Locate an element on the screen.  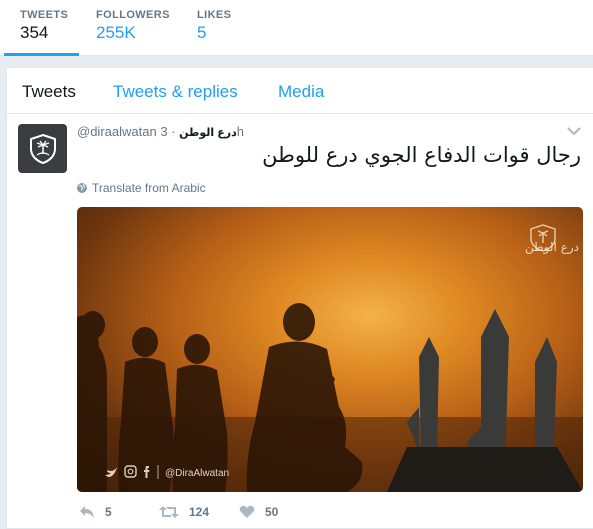
translate-link: Translate from Arabic is located at coordinates (141, 188).